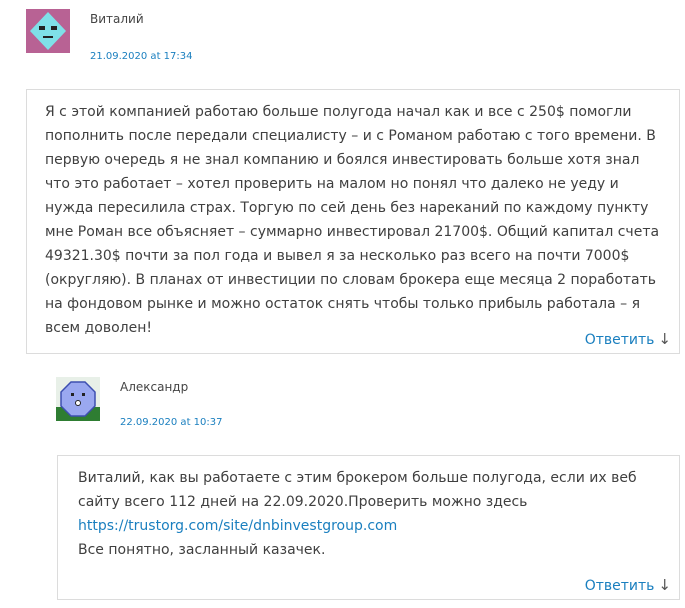 This screenshot has height=608, width=685. What do you see at coordinates (117, 19) in the screenshot?
I see `comment-author: Виталий` at bounding box center [117, 19].